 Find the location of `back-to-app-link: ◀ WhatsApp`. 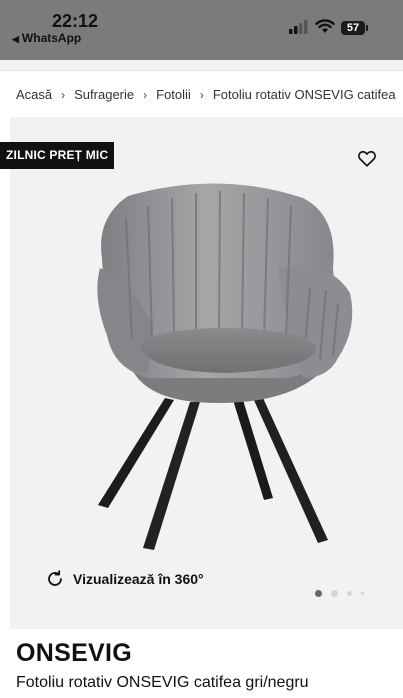

back-to-app-link: ◀ WhatsApp is located at coordinates (46, 38).